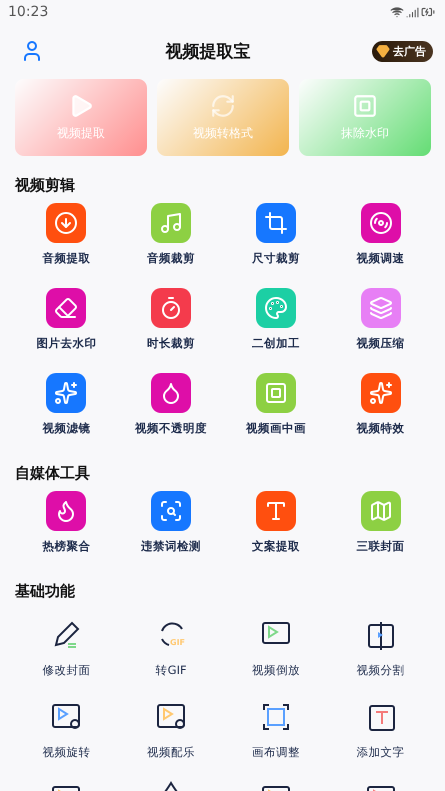 The width and height of the screenshot is (445, 791). I want to click on tool-label: 文案提取, so click(276, 546).